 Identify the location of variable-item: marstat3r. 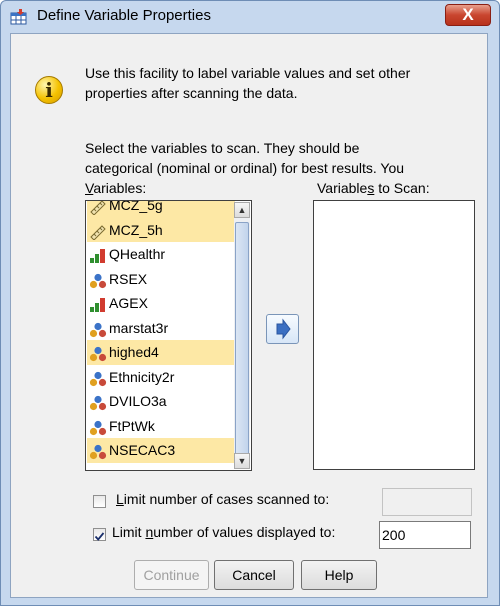
(161, 328).